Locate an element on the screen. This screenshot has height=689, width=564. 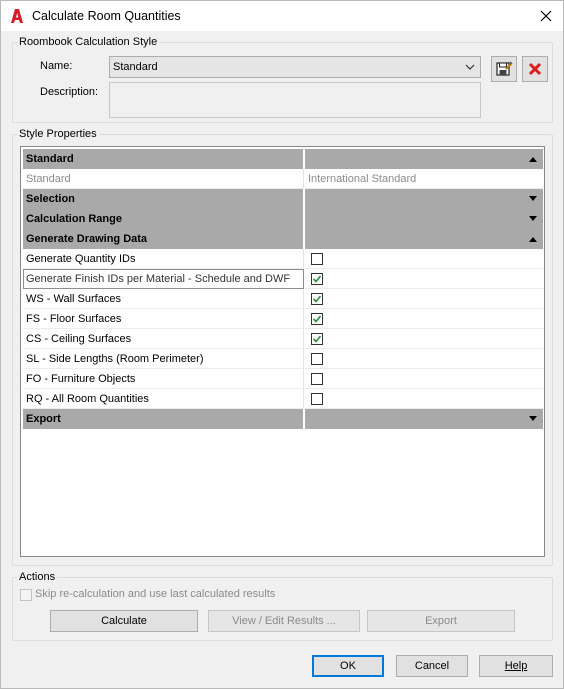
style-name-value: Standard is located at coordinates (135, 67).